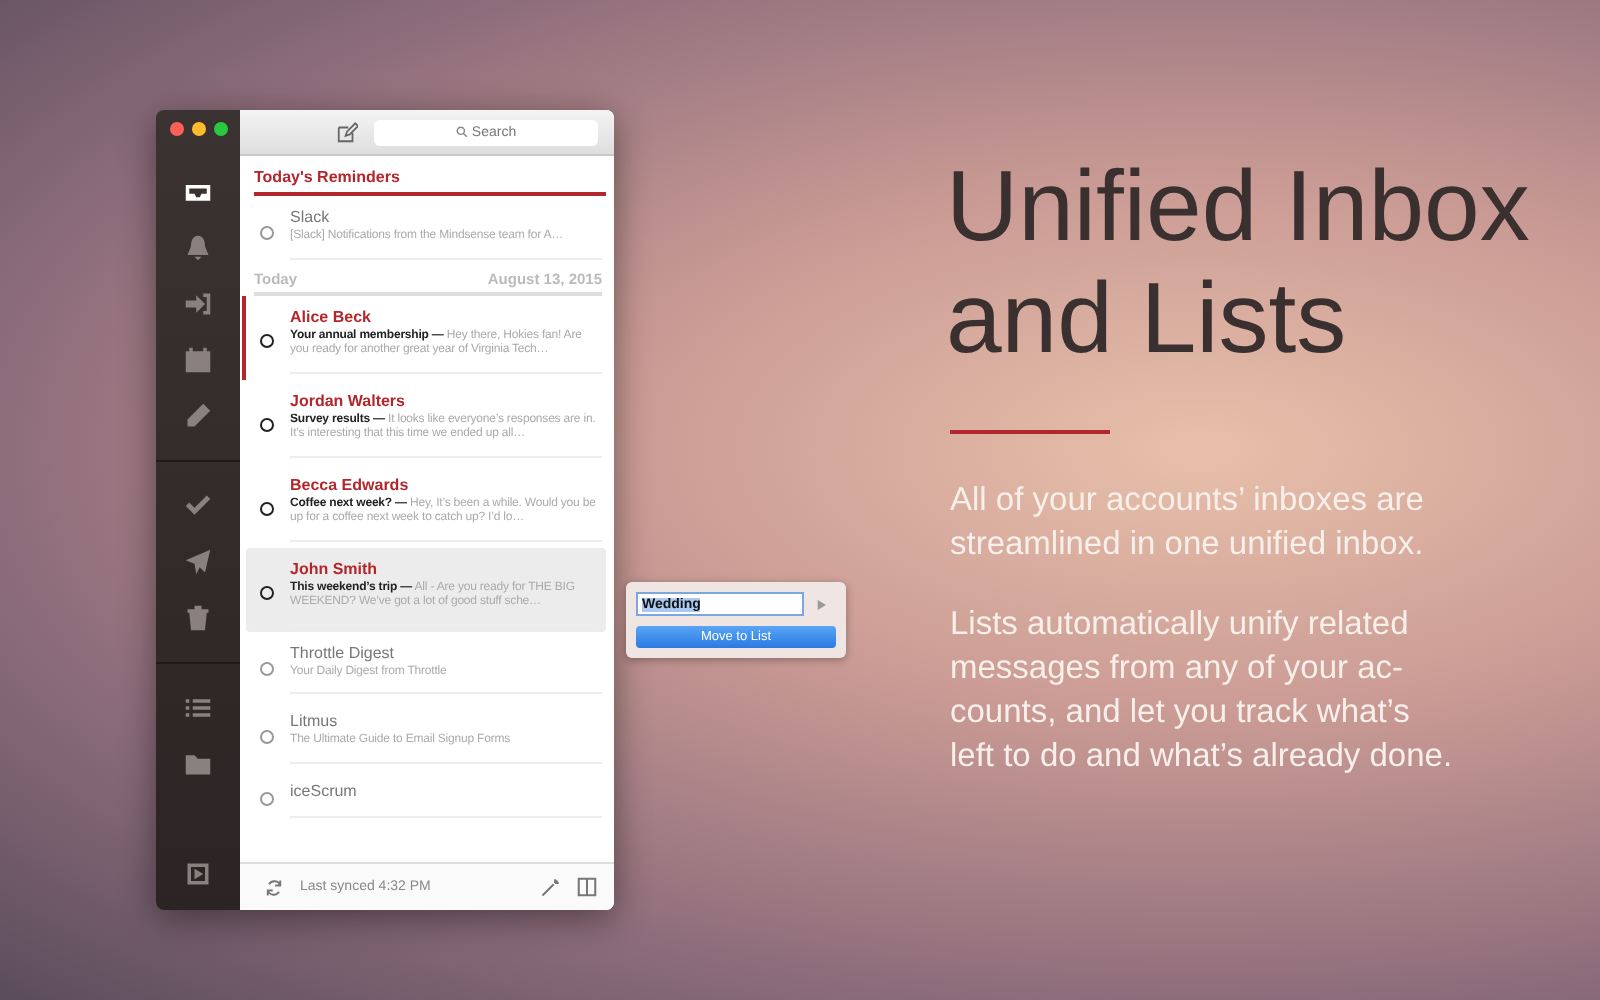  I want to click on message-row: iceScrum, so click(427, 796).